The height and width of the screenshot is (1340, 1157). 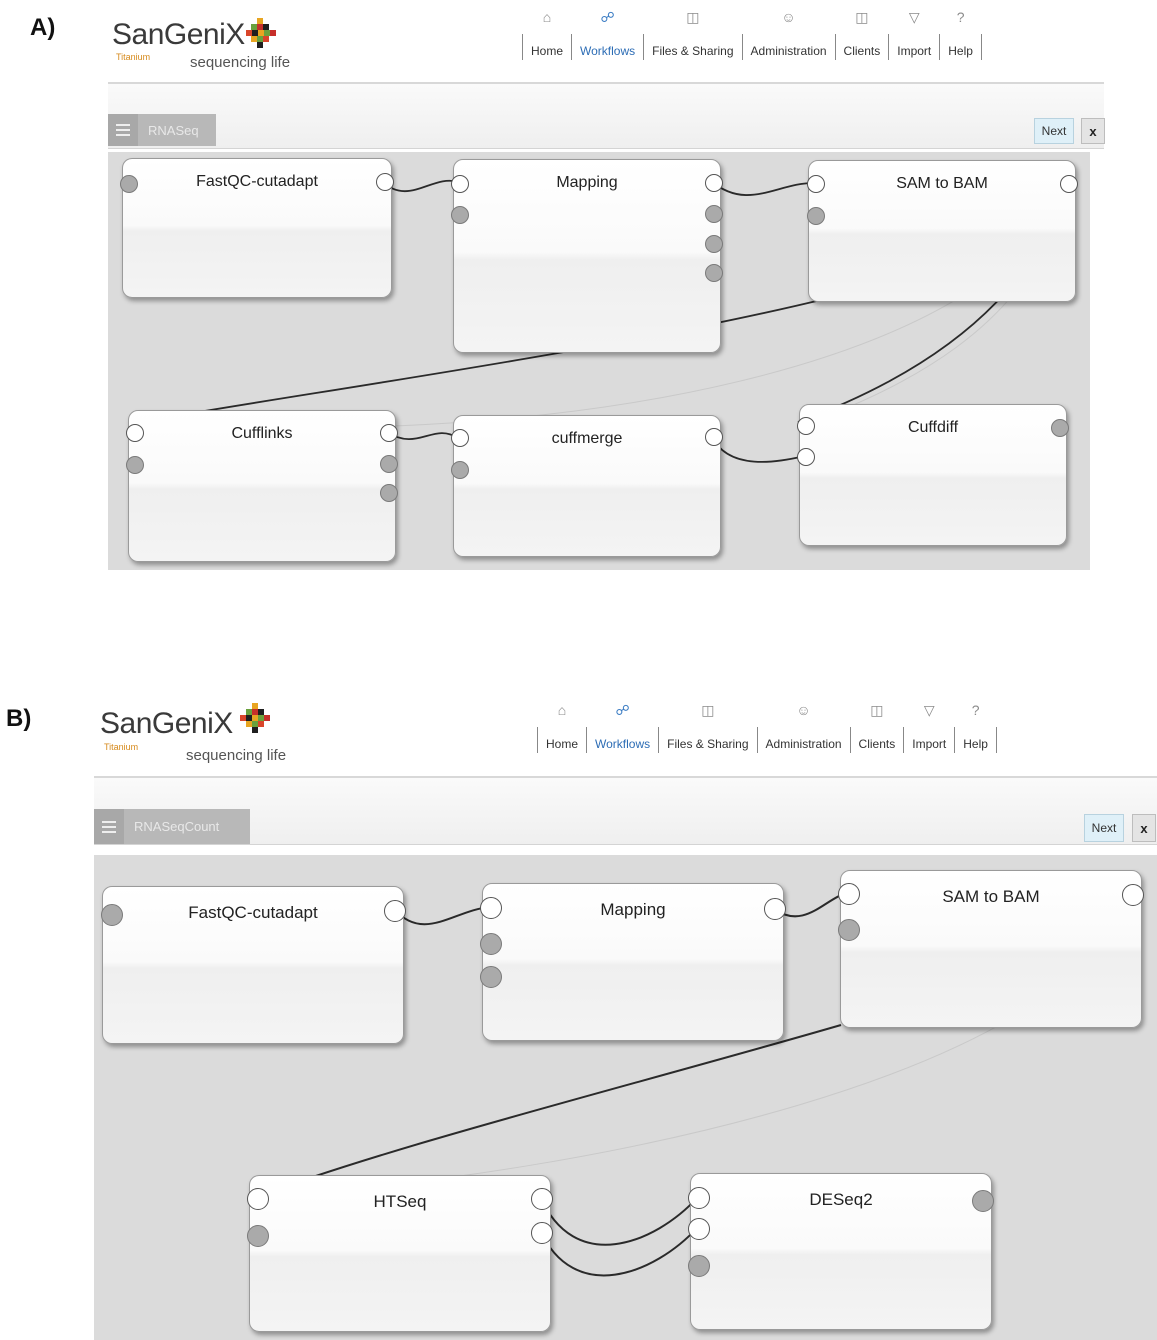 What do you see at coordinates (587, 438) in the screenshot?
I see `node-title: cuffmerge` at bounding box center [587, 438].